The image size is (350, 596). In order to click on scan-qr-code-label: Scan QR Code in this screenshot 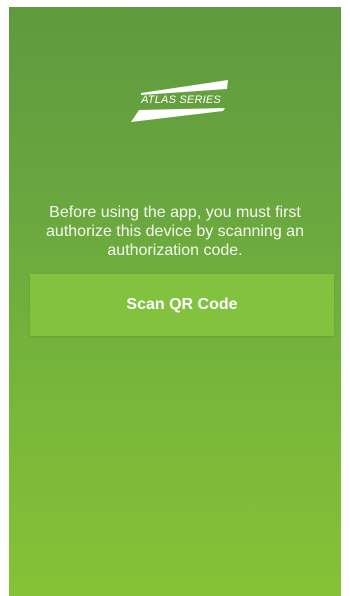, I will do `click(182, 304)`.